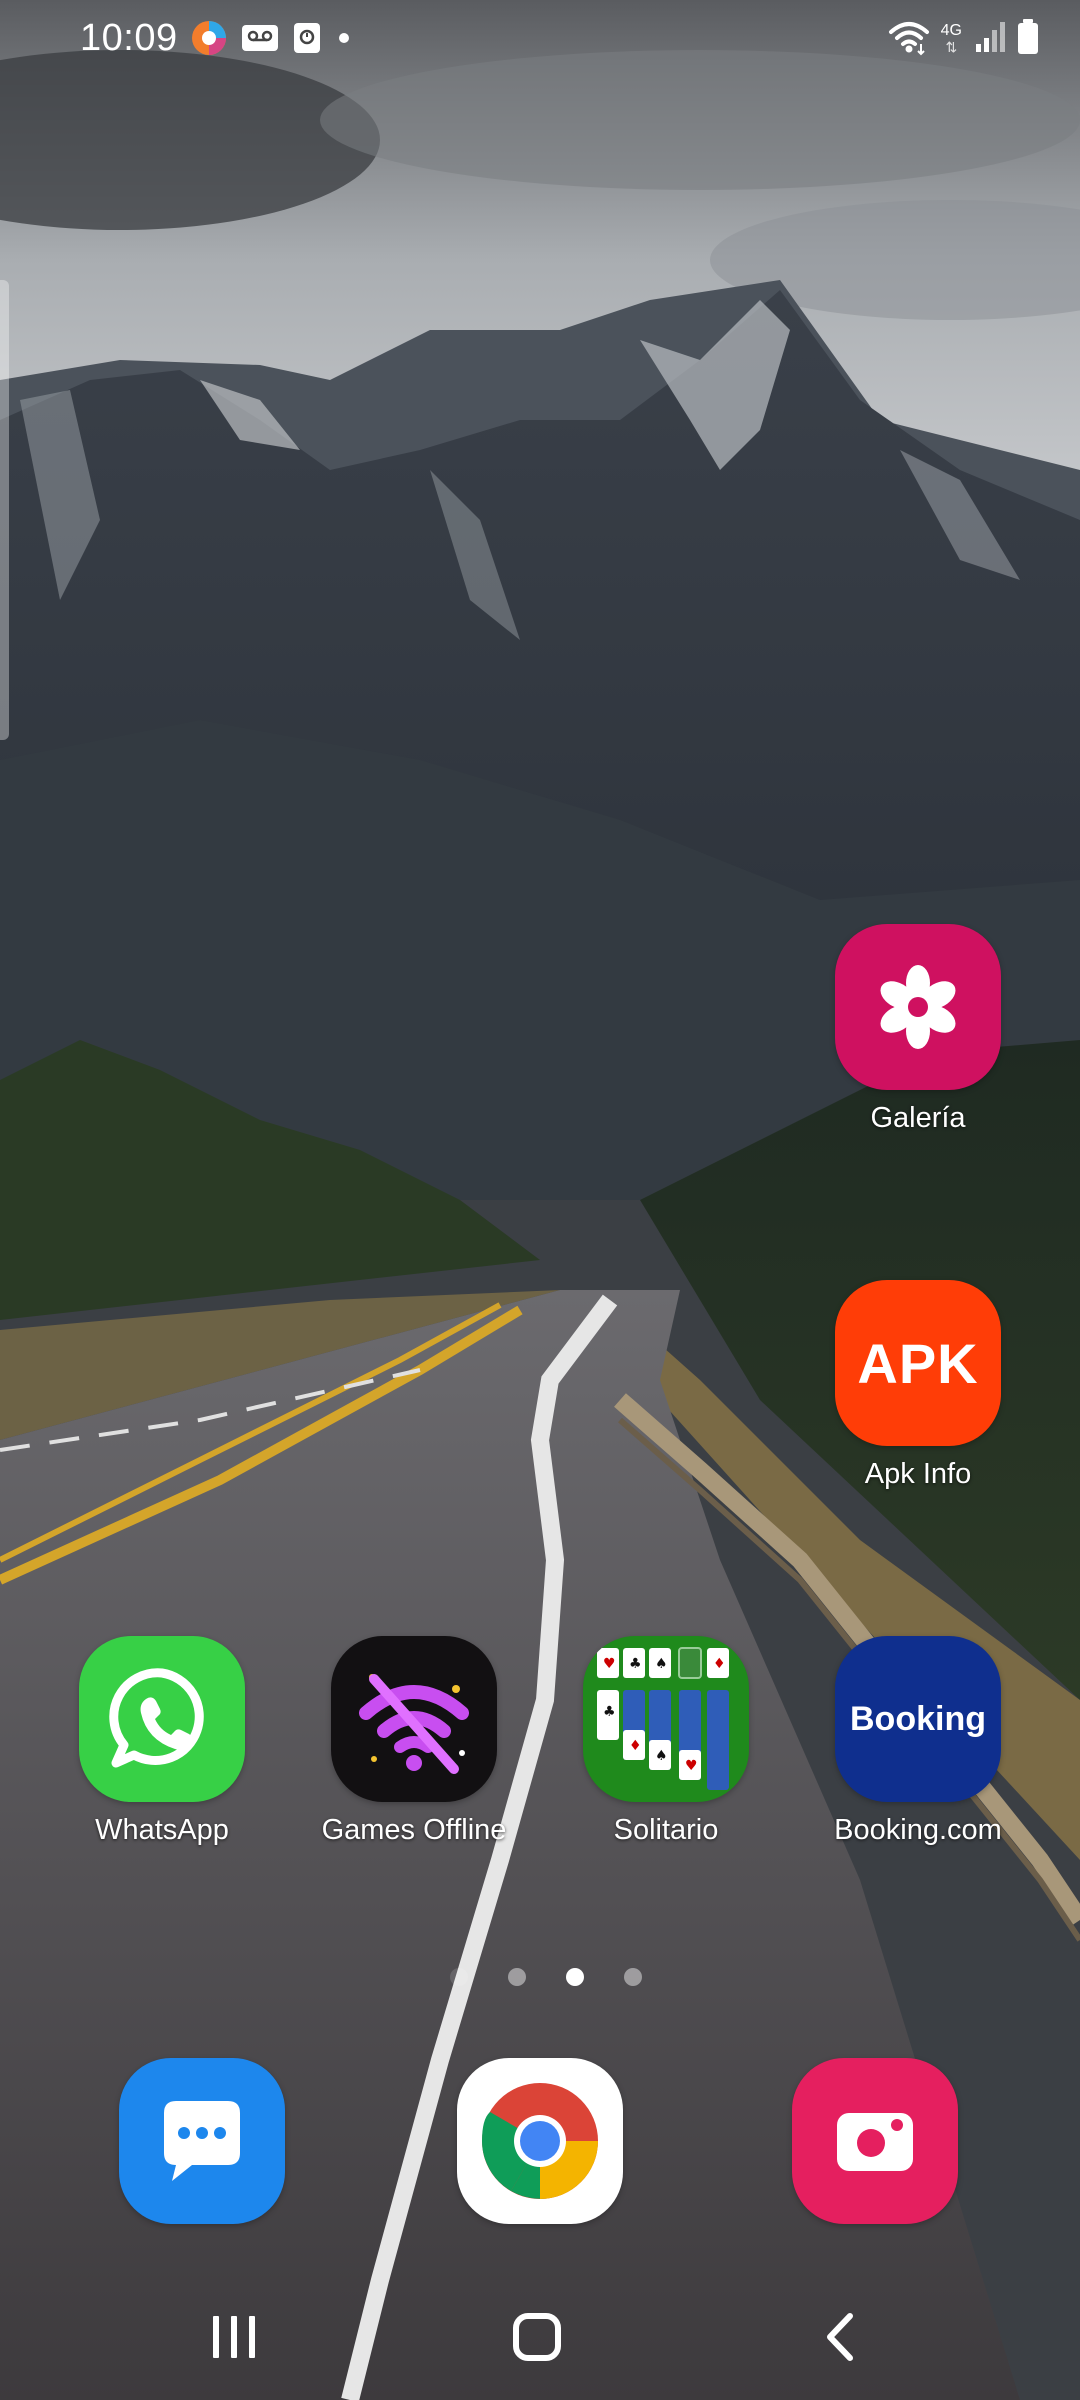  I want to click on app-label: Booking.com, so click(918, 1830).